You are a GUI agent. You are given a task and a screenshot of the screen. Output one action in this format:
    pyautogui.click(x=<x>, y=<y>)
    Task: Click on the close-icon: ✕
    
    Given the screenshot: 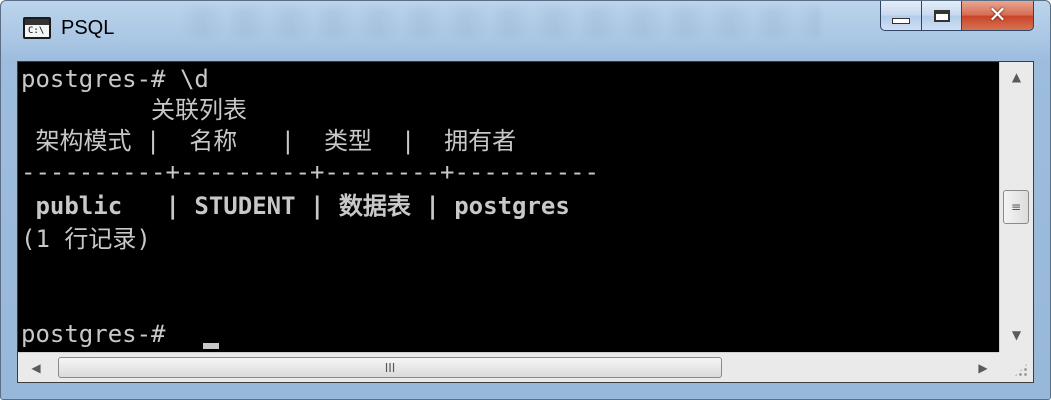 What is the action you would take?
    pyautogui.click(x=997, y=15)
    